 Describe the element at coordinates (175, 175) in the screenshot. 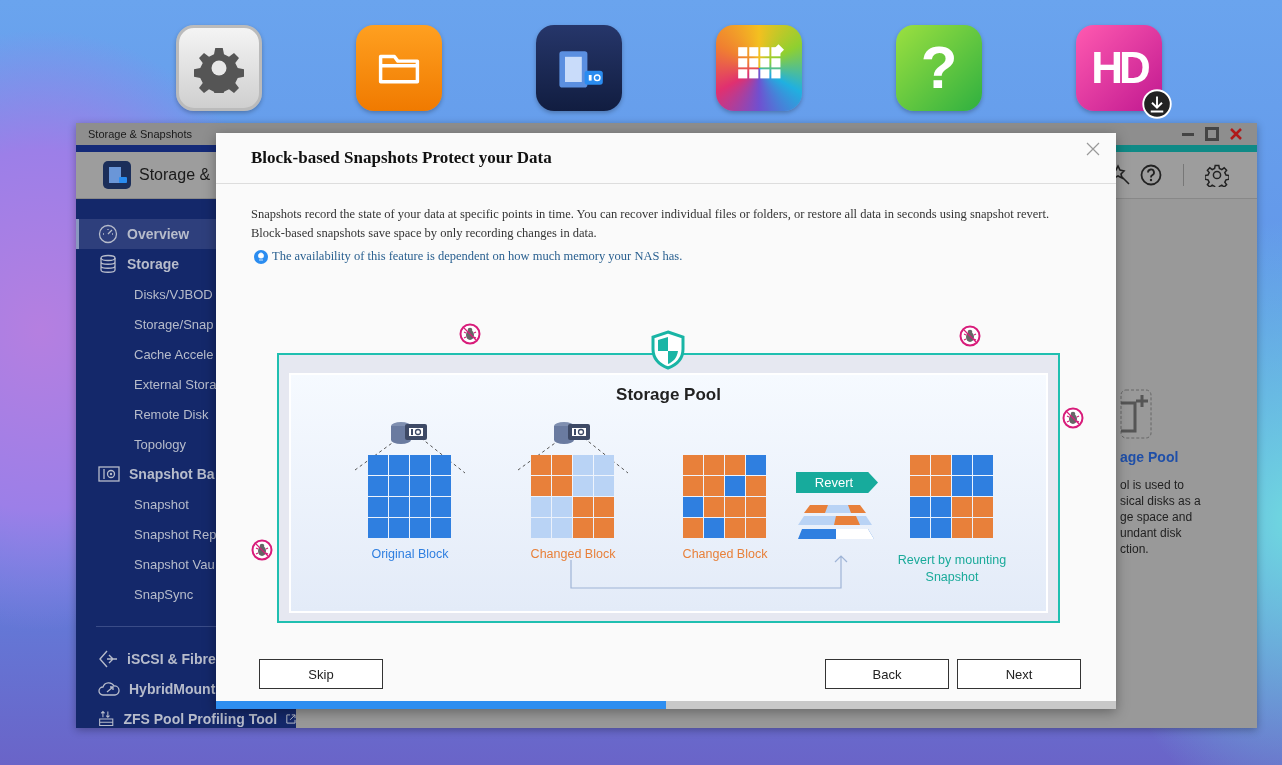

I see `app-title: Storage &` at that location.